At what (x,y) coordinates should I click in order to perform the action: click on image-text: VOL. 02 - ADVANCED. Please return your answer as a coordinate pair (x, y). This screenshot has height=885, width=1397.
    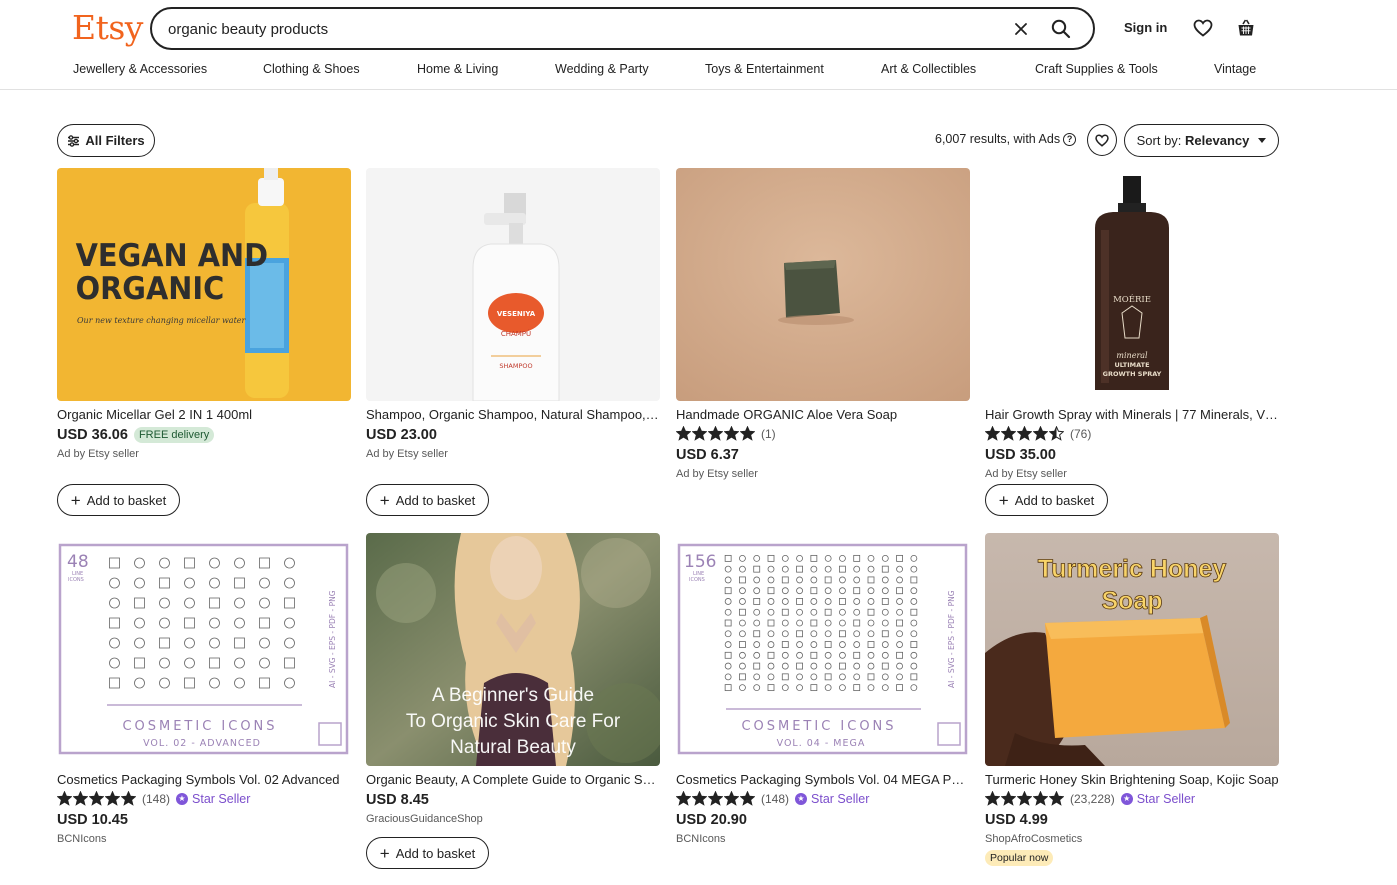
    Looking at the image, I should click on (202, 743).